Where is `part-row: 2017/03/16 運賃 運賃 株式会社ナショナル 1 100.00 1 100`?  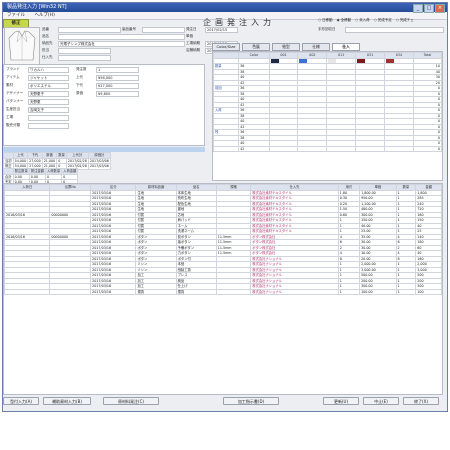 part-row: 2017/03/16 運賃 運賃 株式会社ナショナル 1 100.00 1 100 is located at coordinates (223, 291).